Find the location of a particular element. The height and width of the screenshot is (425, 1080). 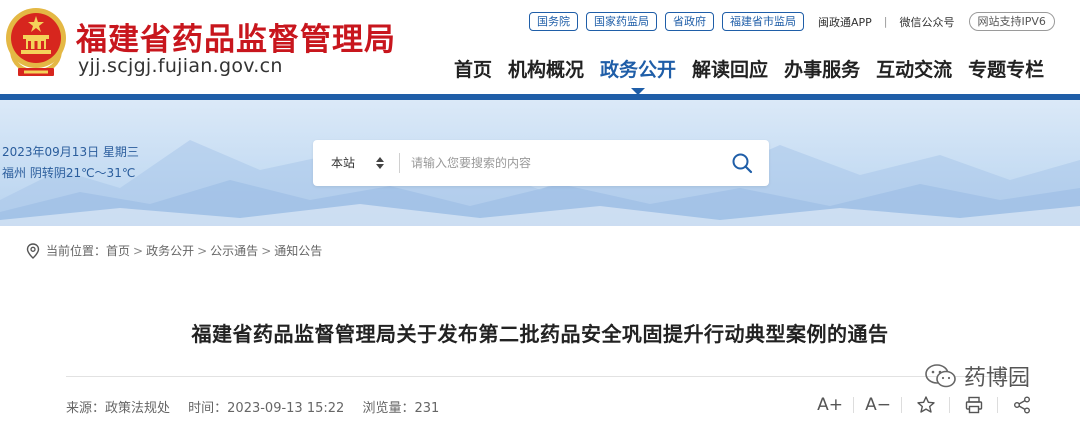

divider is located at coordinates (399, 163).